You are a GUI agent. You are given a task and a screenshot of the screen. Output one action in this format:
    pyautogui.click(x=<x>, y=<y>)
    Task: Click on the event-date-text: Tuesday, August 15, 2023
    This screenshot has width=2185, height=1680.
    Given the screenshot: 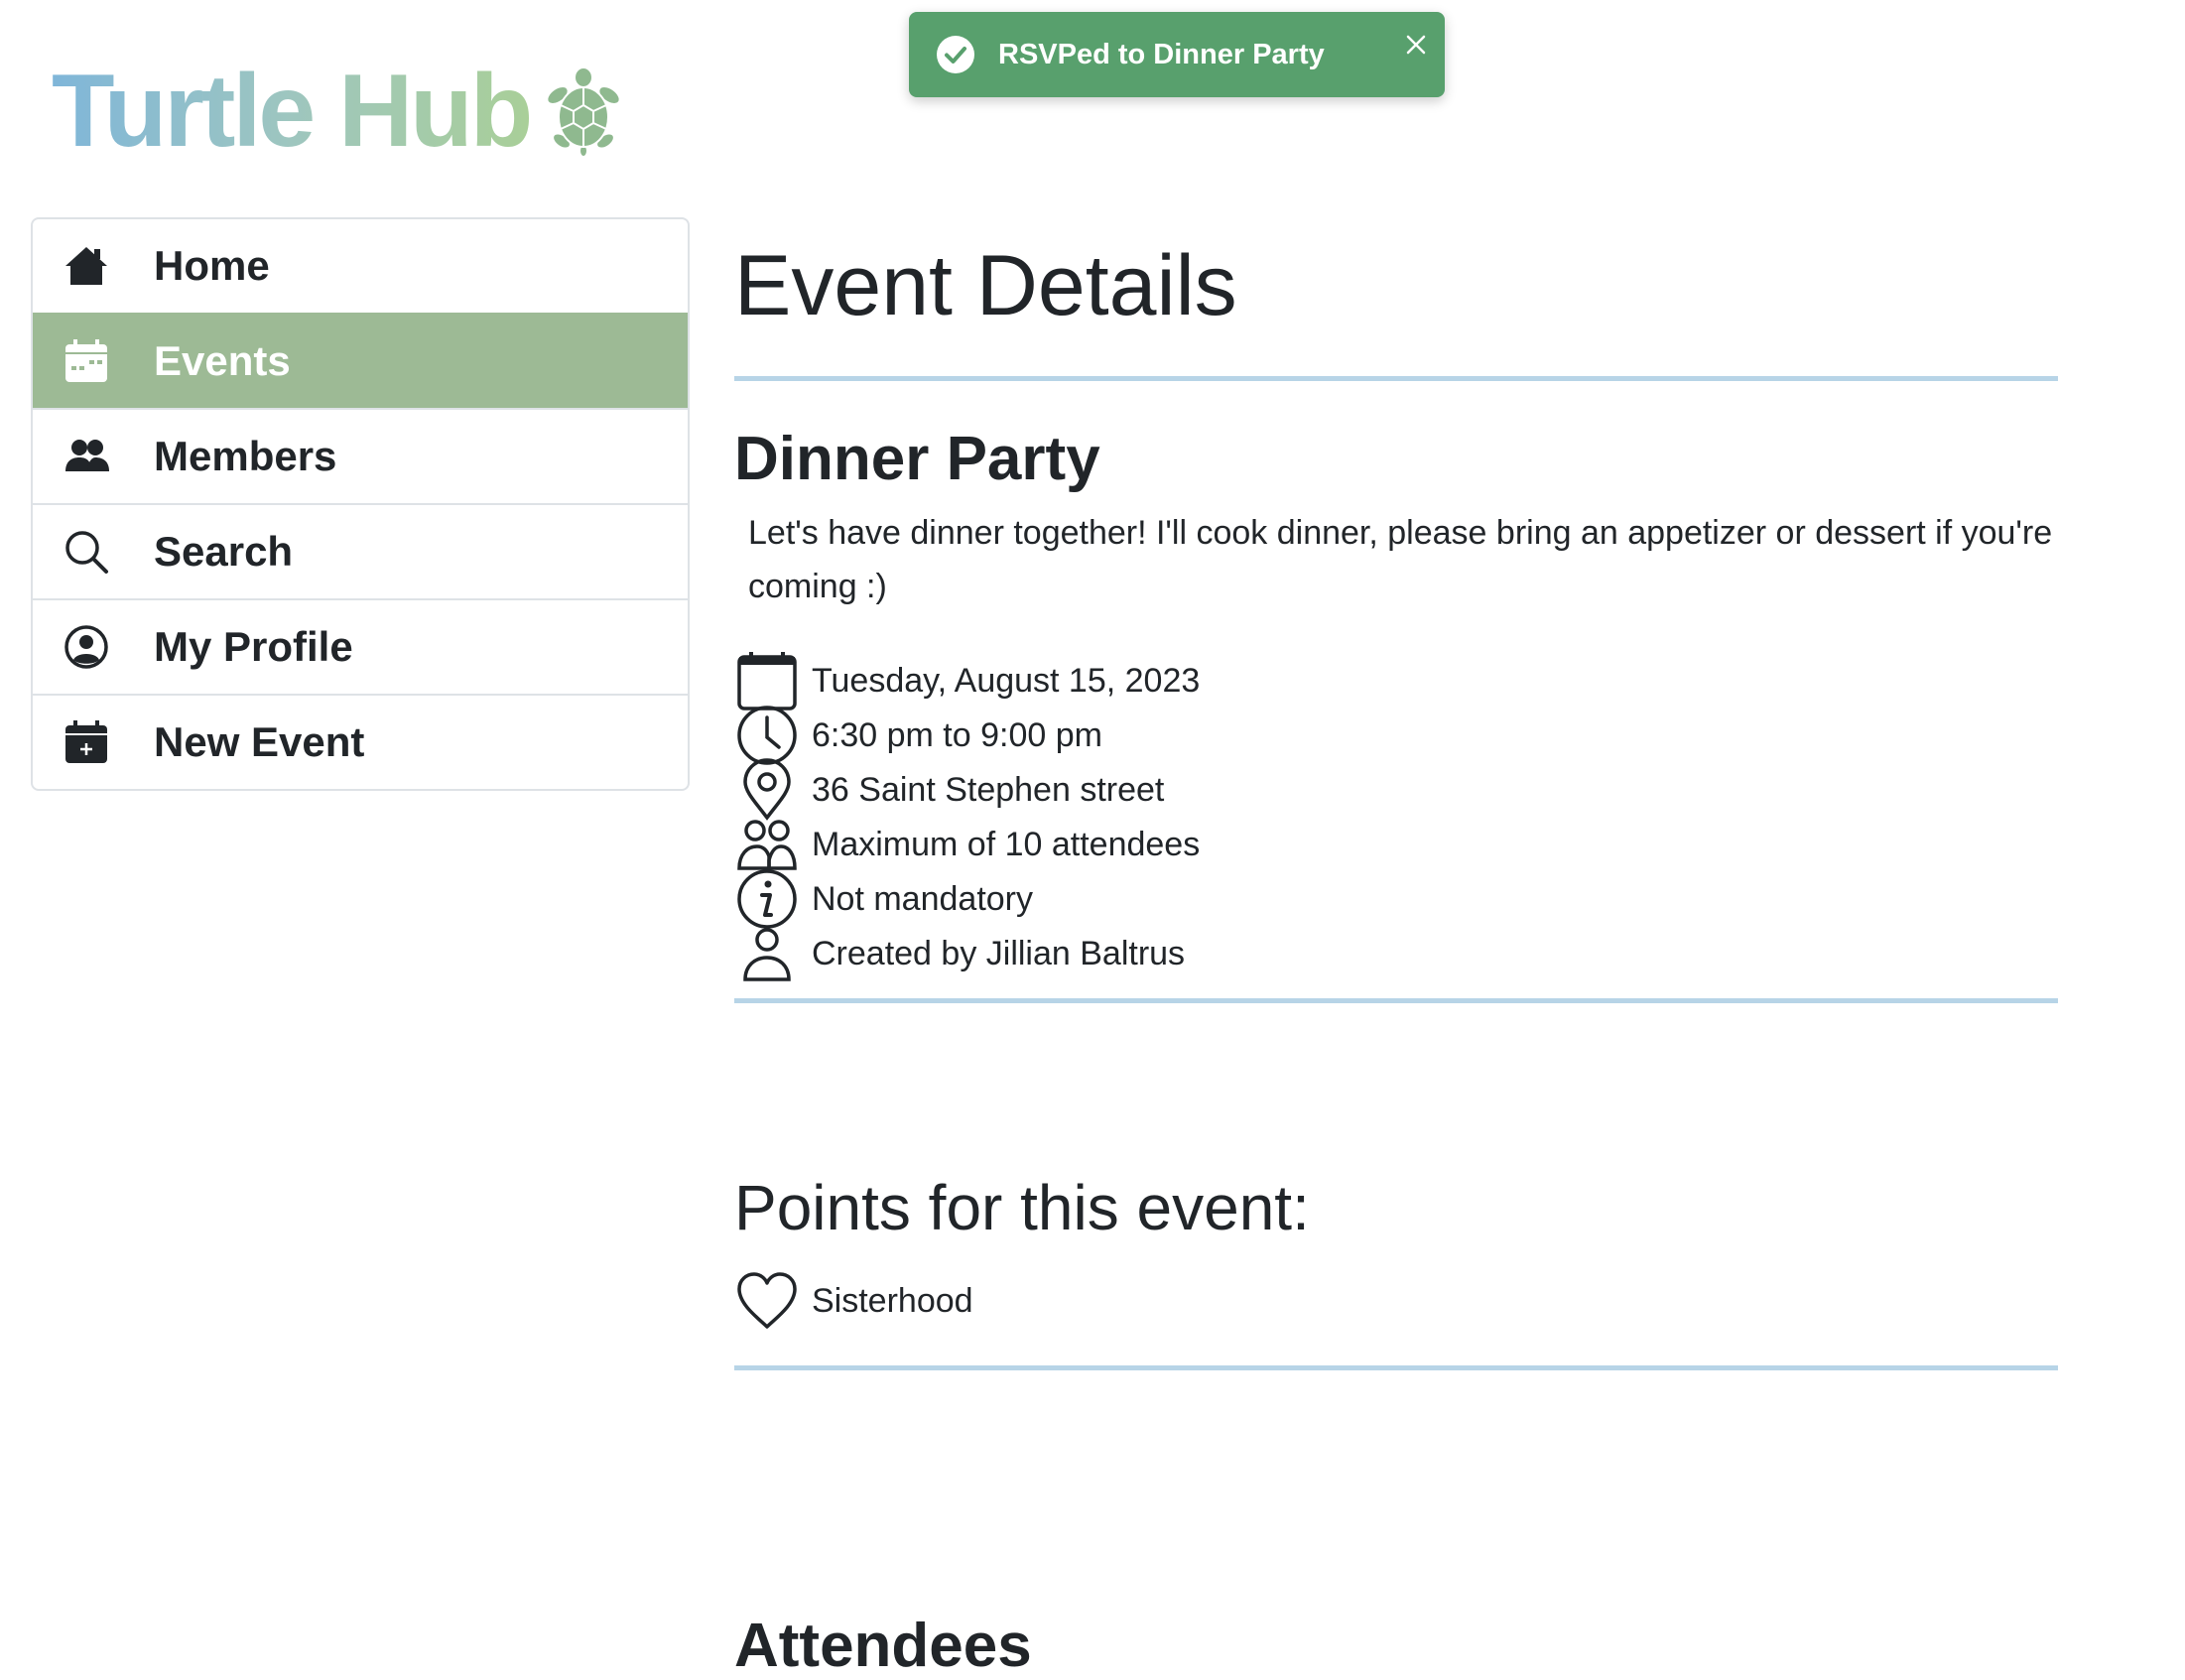 What is the action you would take?
    pyautogui.click(x=1006, y=680)
    